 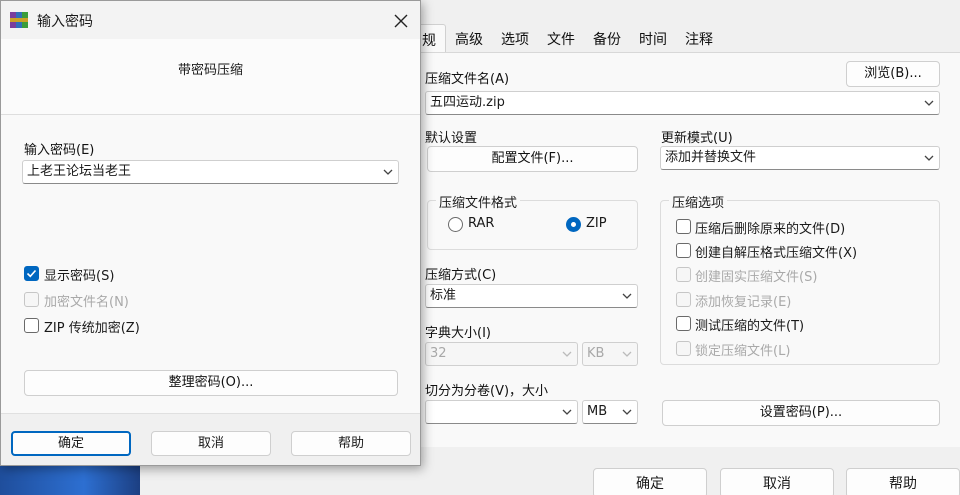 I want to click on option-lock-label: 锁定压缩文件(L), so click(x=743, y=351).